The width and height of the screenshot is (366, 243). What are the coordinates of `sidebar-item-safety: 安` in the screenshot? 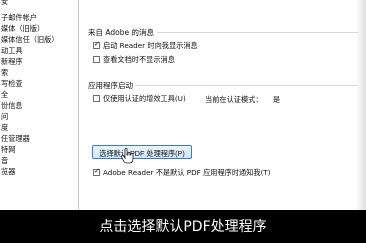 It's located at (4, 3).